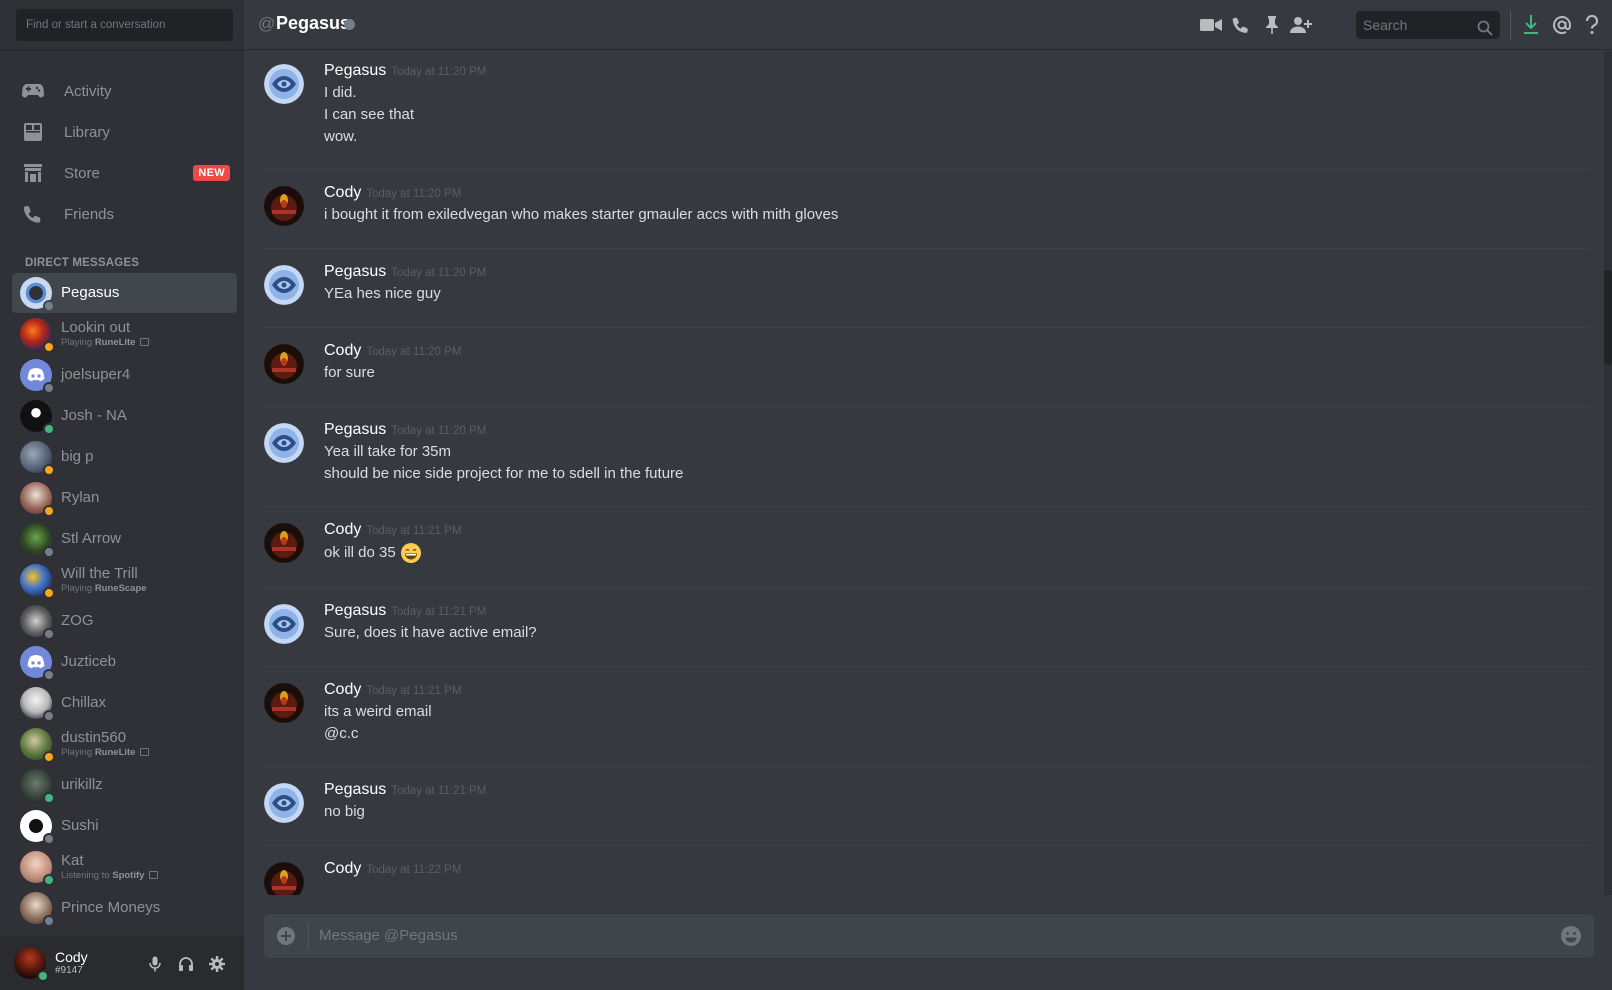  What do you see at coordinates (387, 452) in the screenshot?
I see `message-text: Yea ill take for 35m` at bounding box center [387, 452].